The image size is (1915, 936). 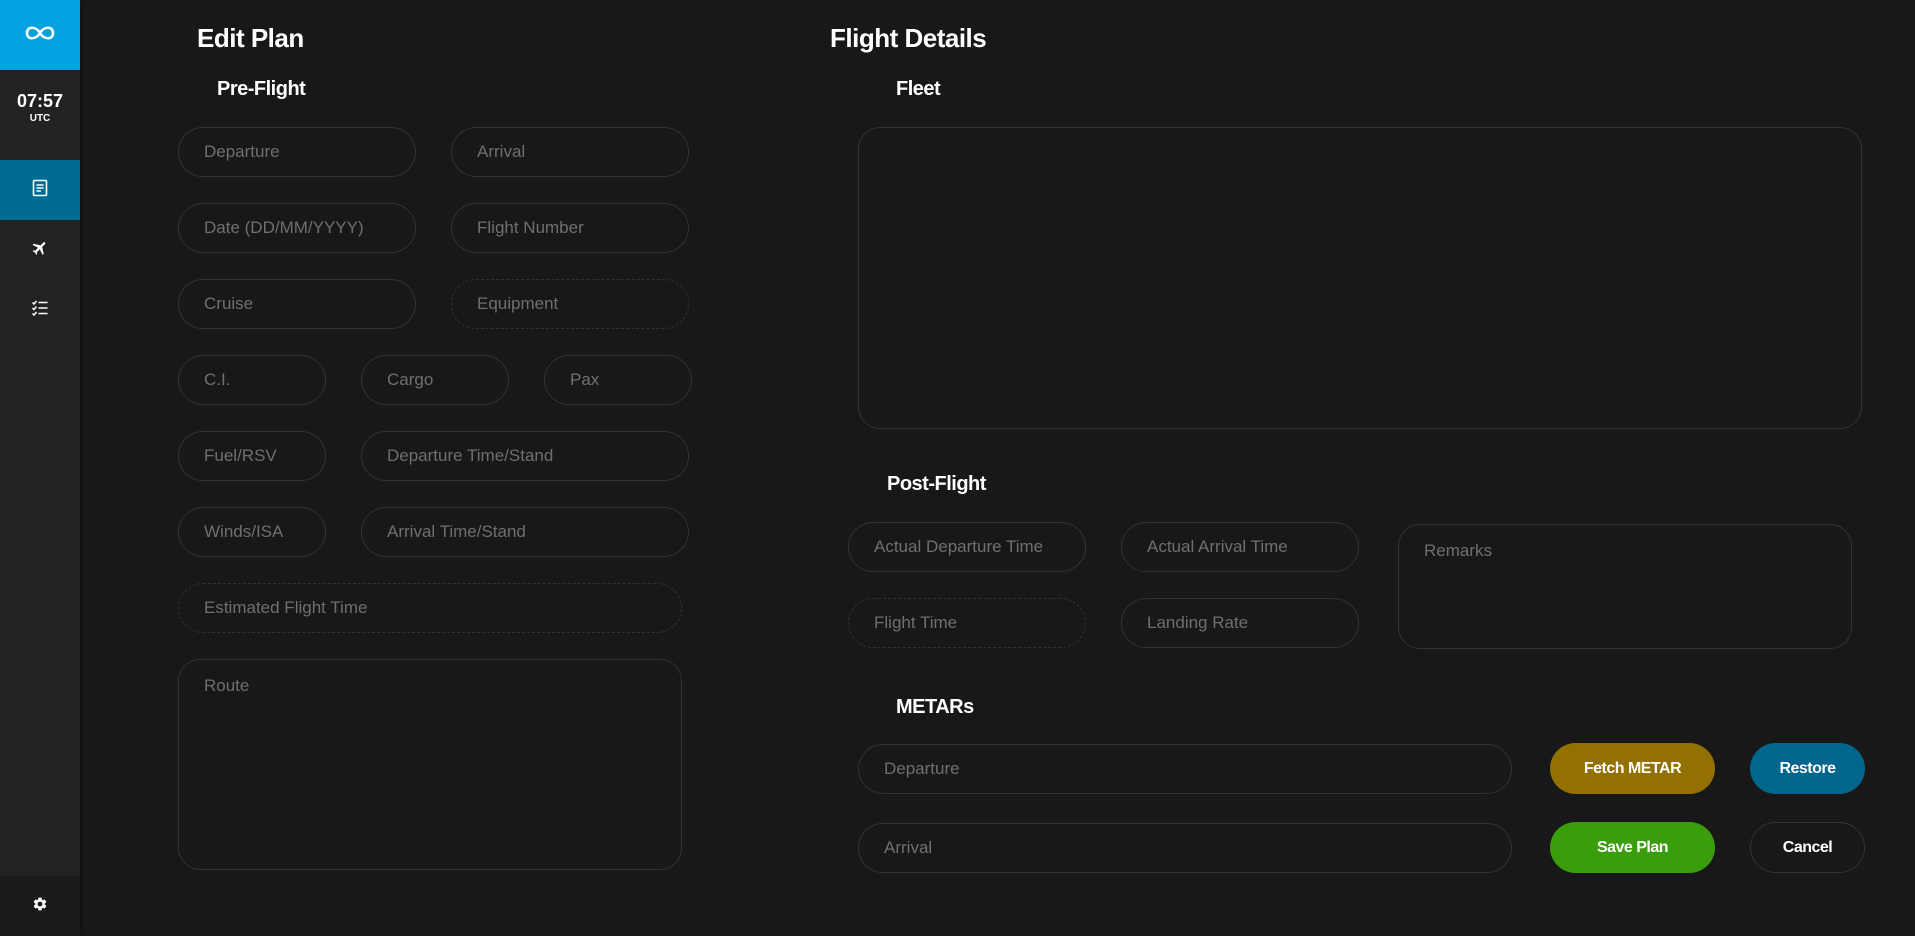 What do you see at coordinates (525, 456) in the screenshot?
I see `departure-time-field` at bounding box center [525, 456].